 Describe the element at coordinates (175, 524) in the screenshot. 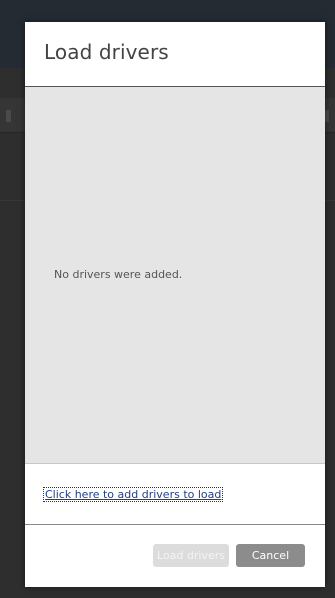

I see `footer-divider` at that location.